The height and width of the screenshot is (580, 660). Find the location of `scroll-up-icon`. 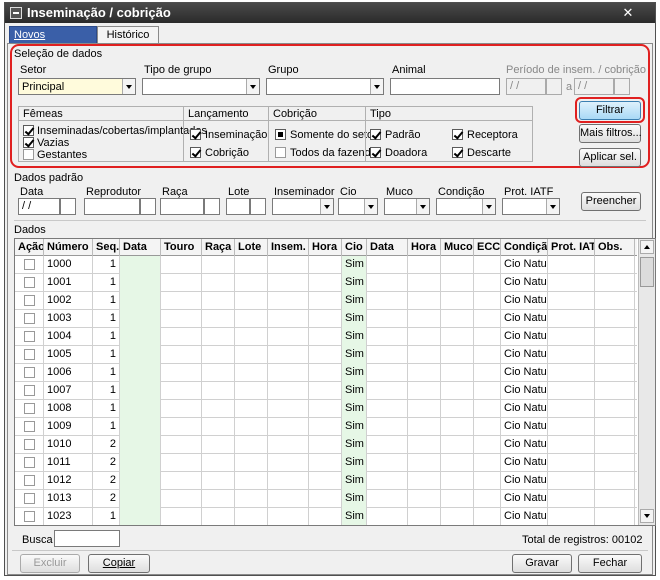

scroll-up-icon is located at coordinates (647, 247).